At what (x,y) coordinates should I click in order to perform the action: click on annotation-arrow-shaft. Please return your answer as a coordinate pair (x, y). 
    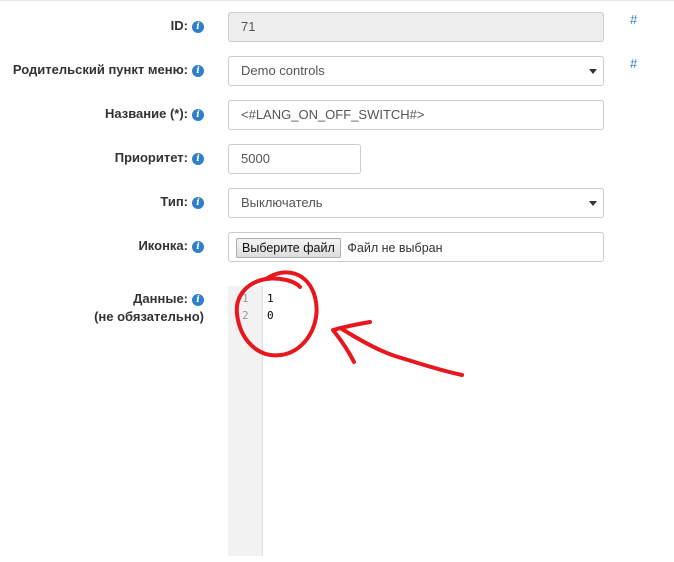
    Looking at the image, I should click on (402, 352).